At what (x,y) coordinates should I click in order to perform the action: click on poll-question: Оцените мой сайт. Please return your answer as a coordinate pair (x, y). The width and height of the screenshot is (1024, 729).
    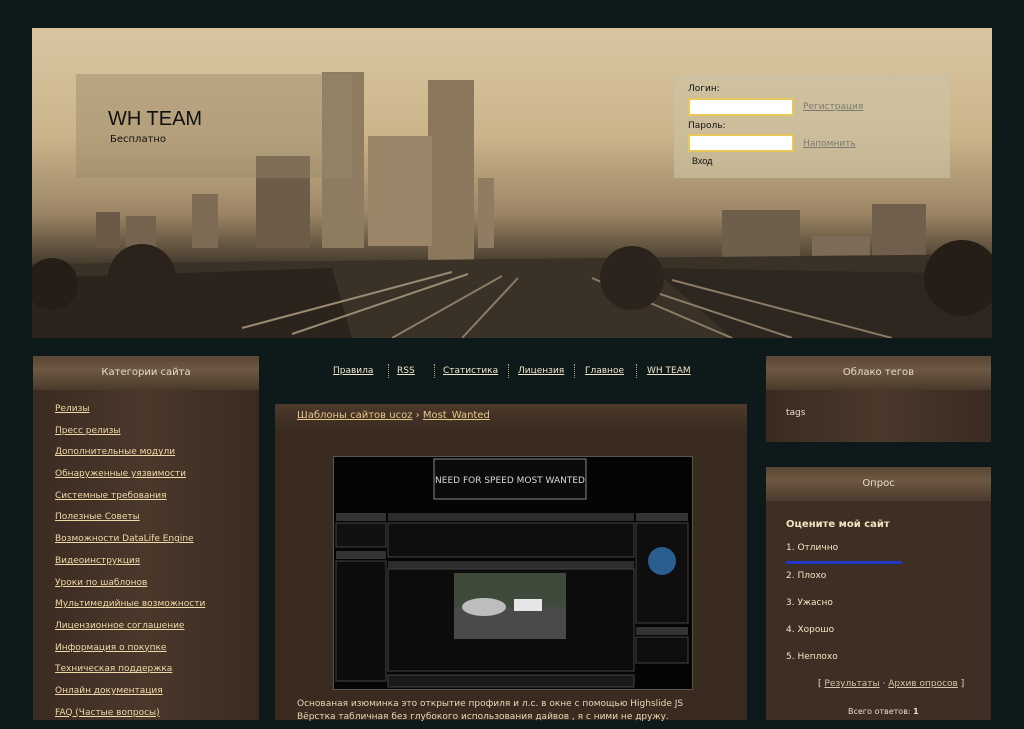
    Looking at the image, I should click on (838, 524).